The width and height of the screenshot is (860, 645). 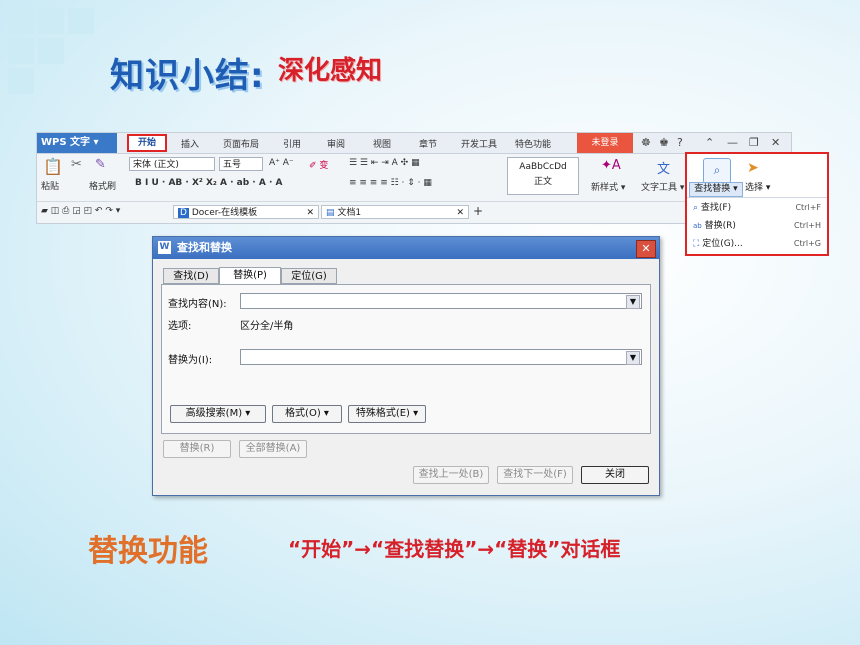 I want to click on wps-app-menu: WPS 文字 ▾, so click(x=77, y=143).